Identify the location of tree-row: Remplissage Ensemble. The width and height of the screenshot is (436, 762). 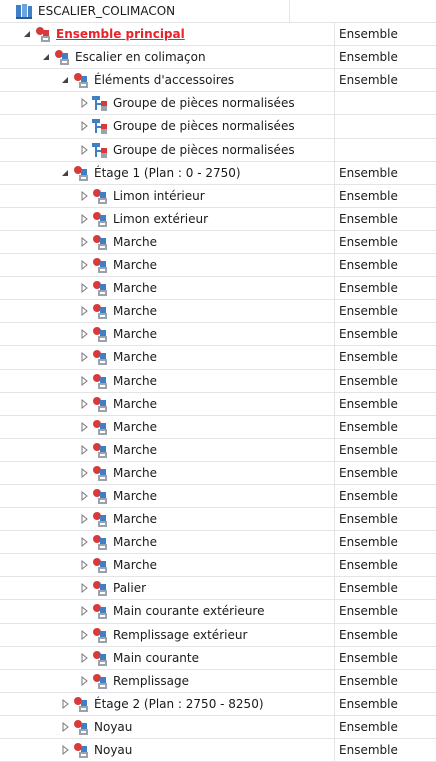
(218, 681).